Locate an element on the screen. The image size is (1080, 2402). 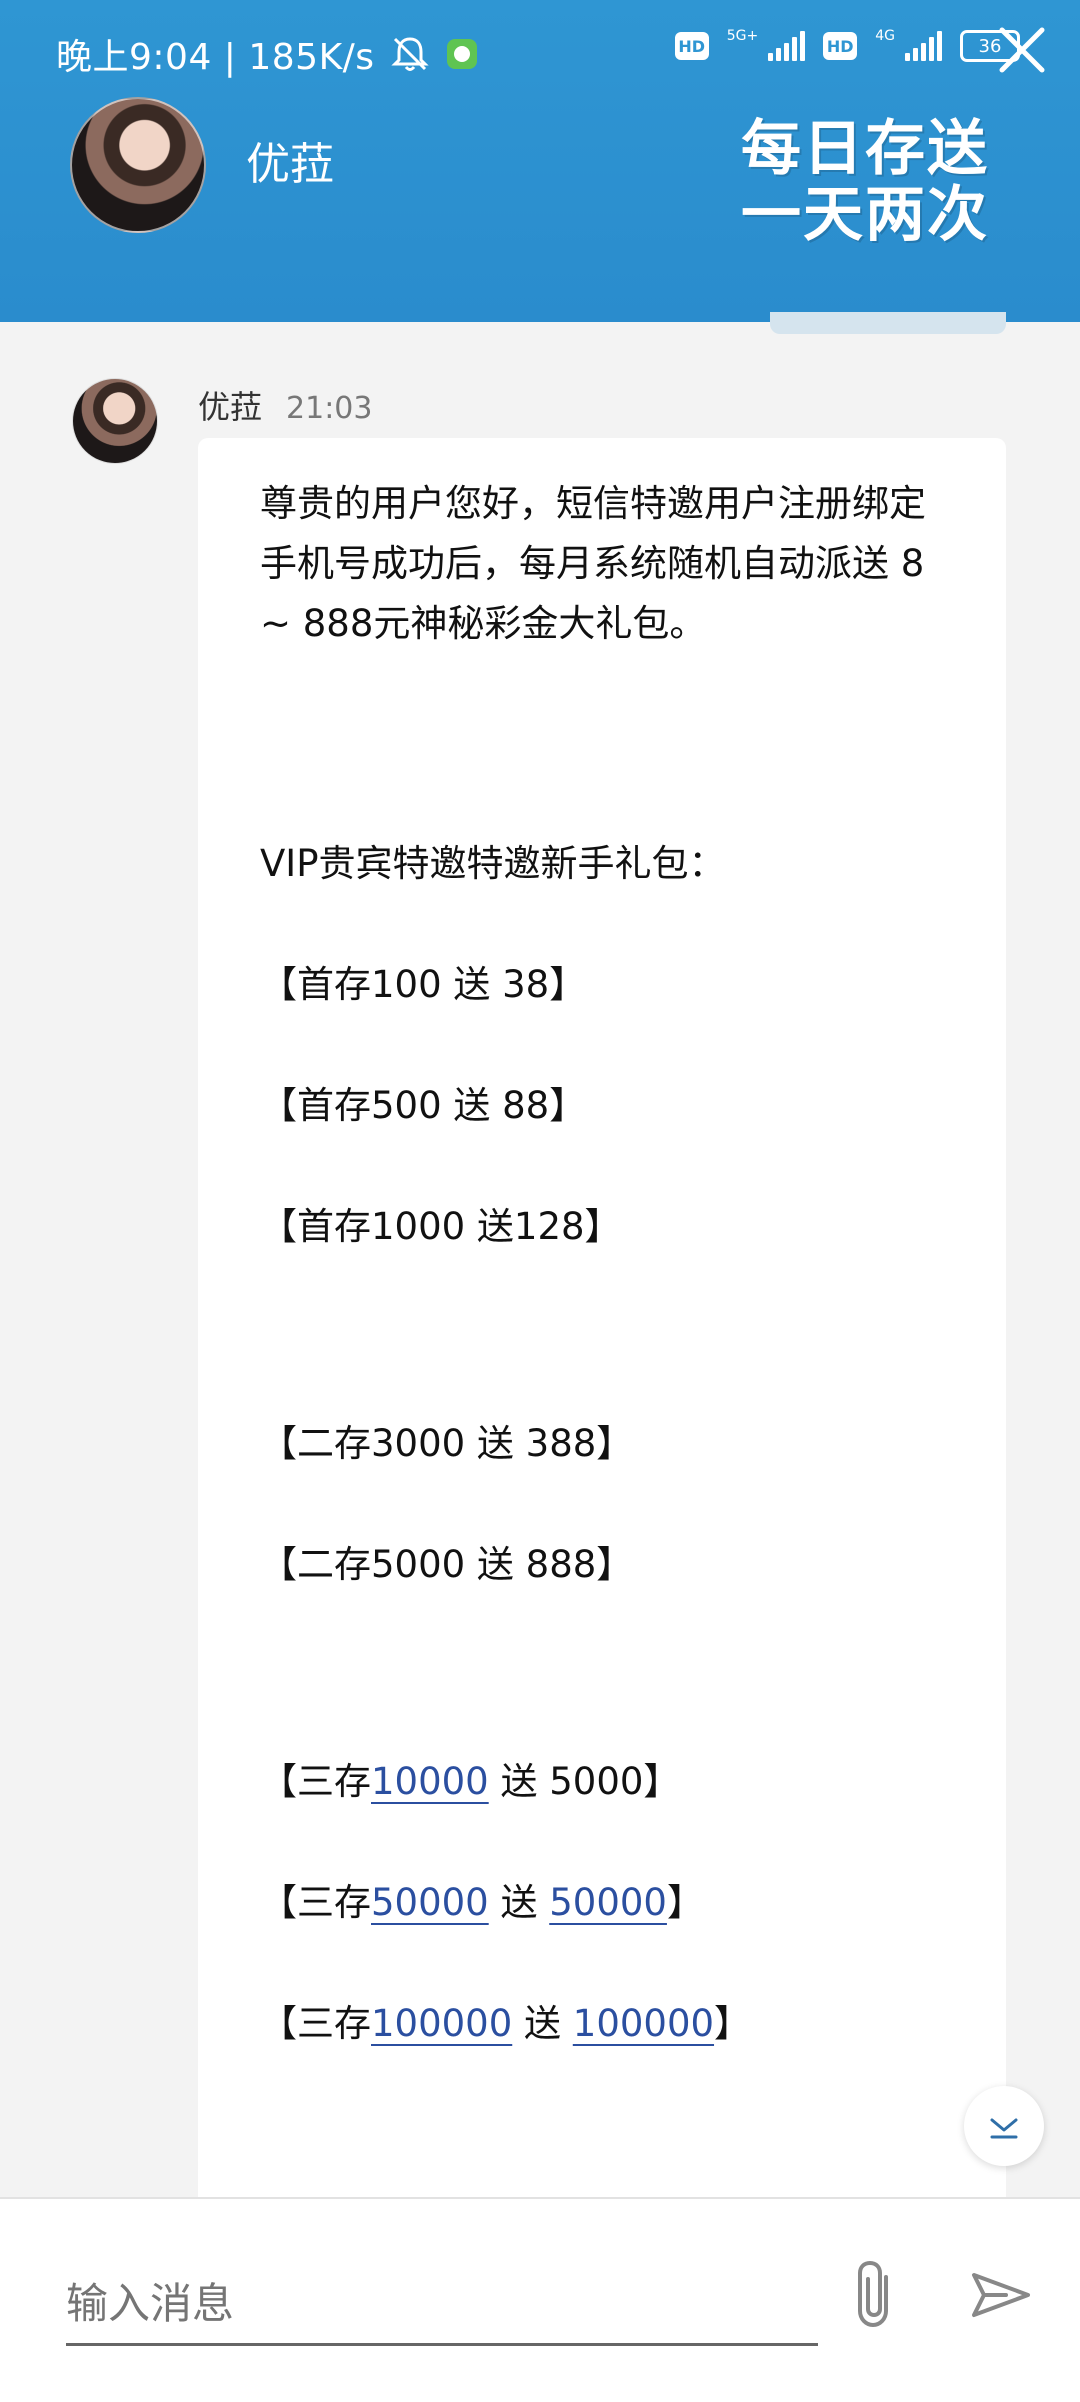
send-button is located at coordinates (1001, 2295).